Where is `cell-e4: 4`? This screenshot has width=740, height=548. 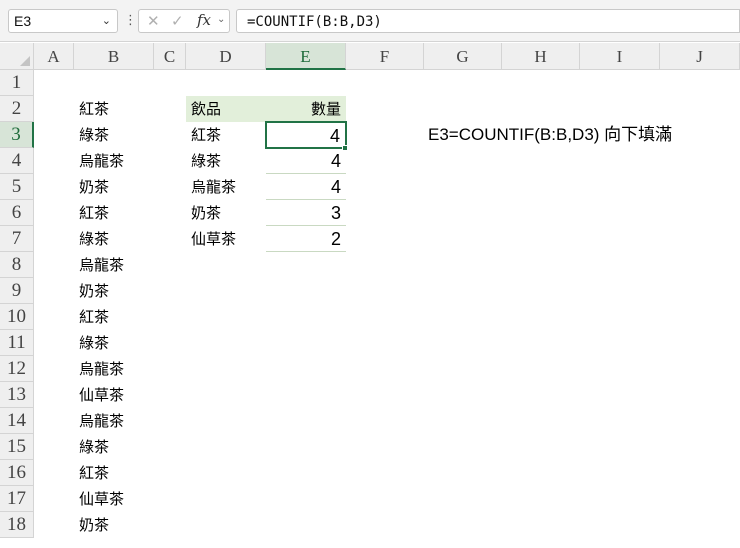 cell-e4: 4 is located at coordinates (306, 161).